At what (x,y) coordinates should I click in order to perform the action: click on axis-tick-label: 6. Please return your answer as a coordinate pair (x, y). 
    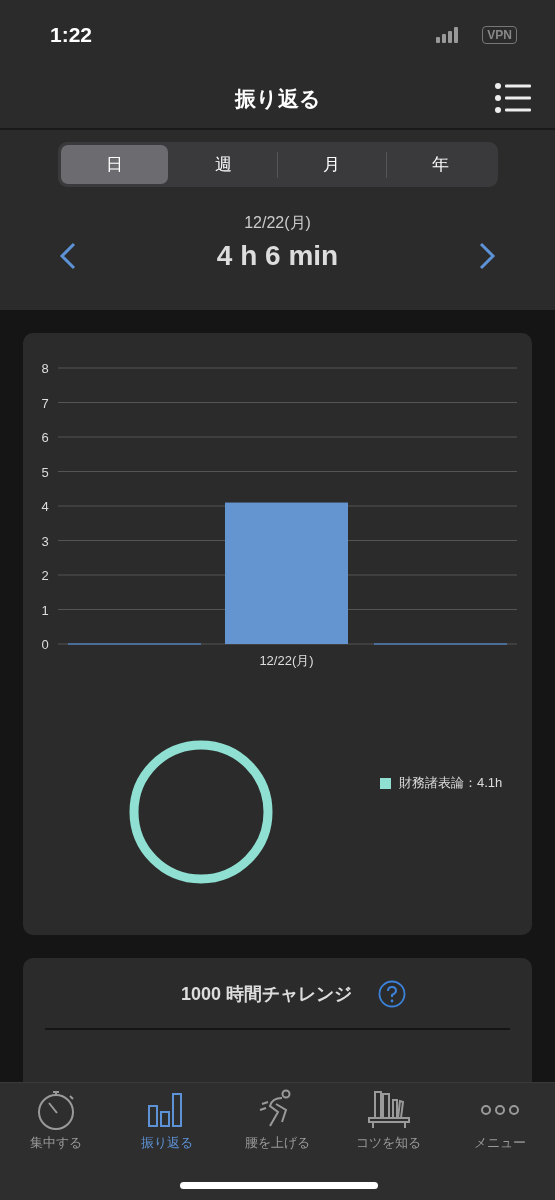
    Looking at the image, I should click on (45, 437).